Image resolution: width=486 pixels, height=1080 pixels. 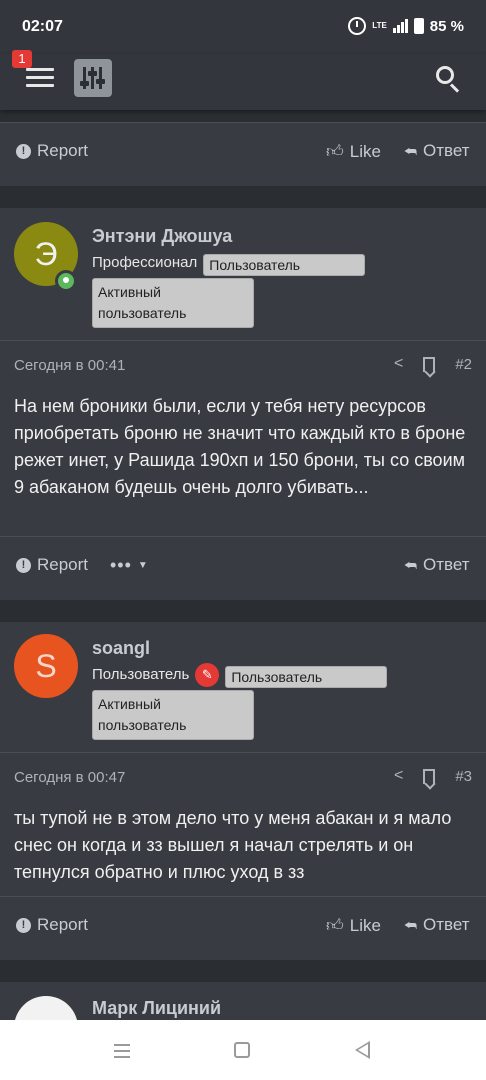 I want to click on status-icons: LTE 85 %, so click(x=406, y=26).